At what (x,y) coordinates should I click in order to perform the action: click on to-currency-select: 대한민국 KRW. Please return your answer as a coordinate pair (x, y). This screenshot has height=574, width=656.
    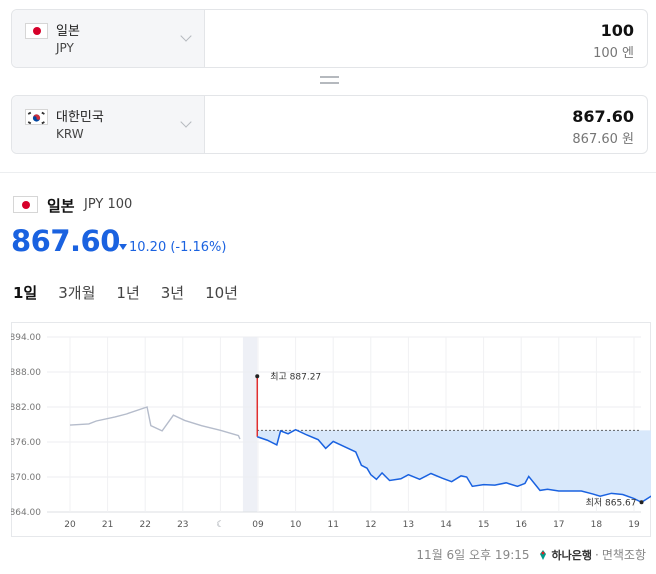
    Looking at the image, I should click on (108, 124).